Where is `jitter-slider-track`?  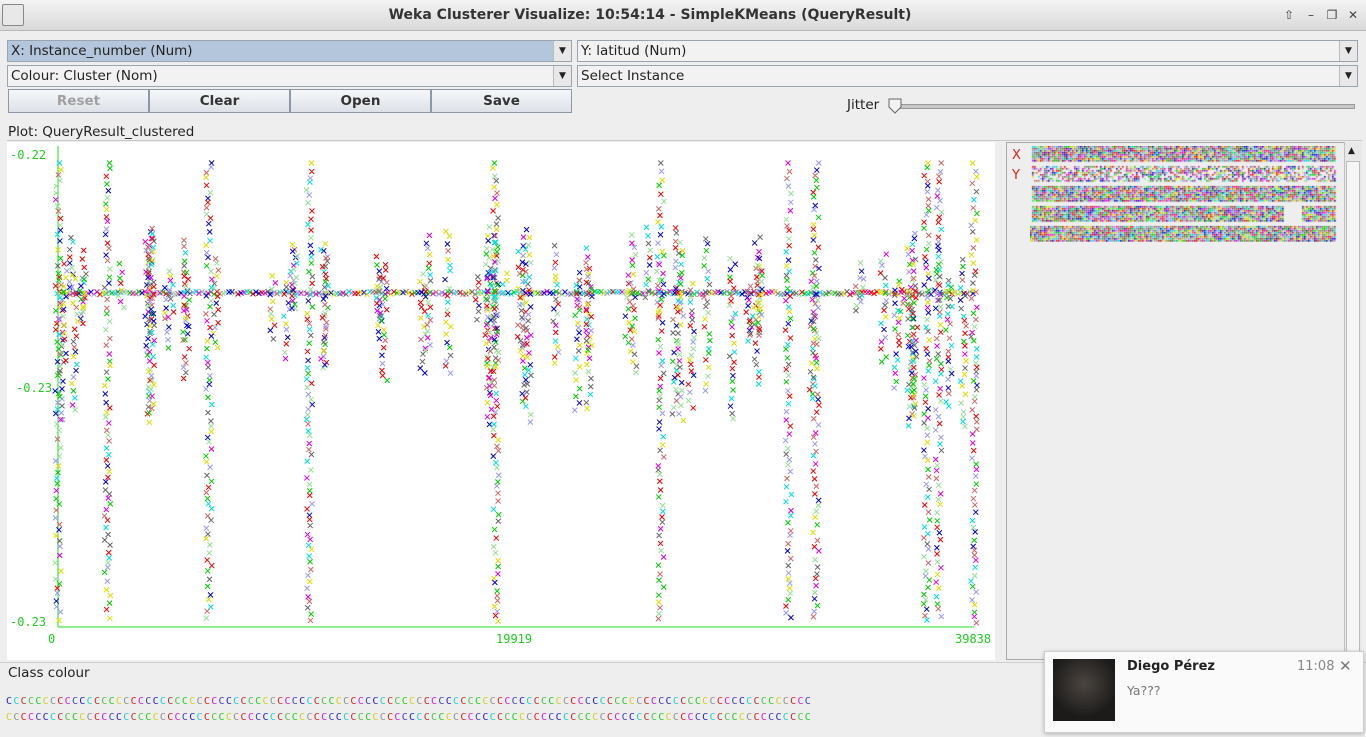
jitter-slider-track is located at coordinates (1125, 106).